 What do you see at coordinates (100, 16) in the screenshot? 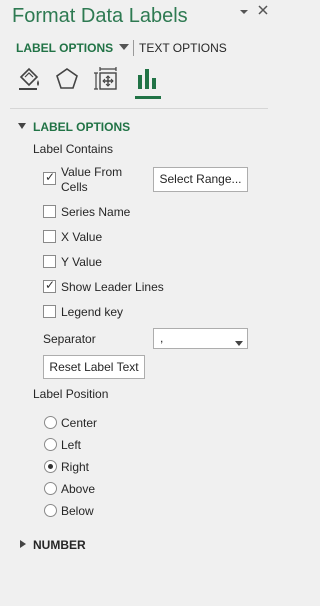
I see `pane-title: Format Data Labels` at bounding box center [100, 16].